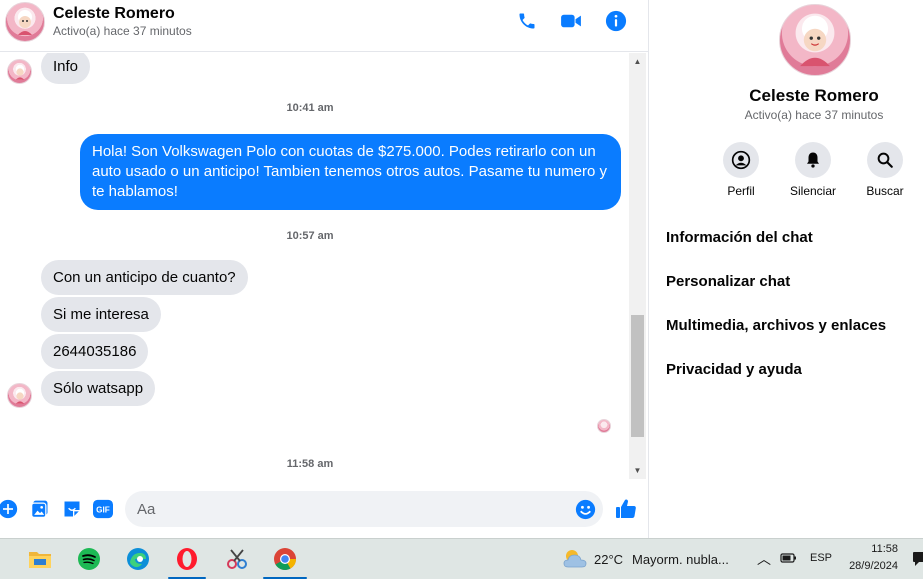  I want to click on sticker-icon, so click(72, 509).